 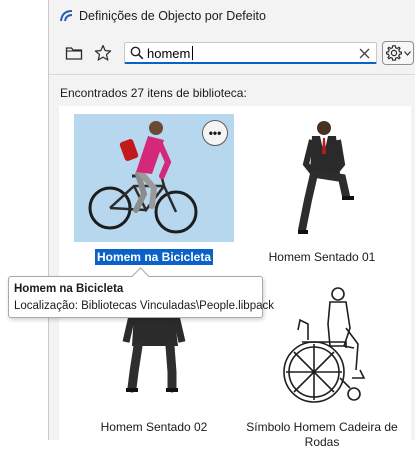 I want to click on item-label: Homem Sentado 01, so click(x=322, y=257).